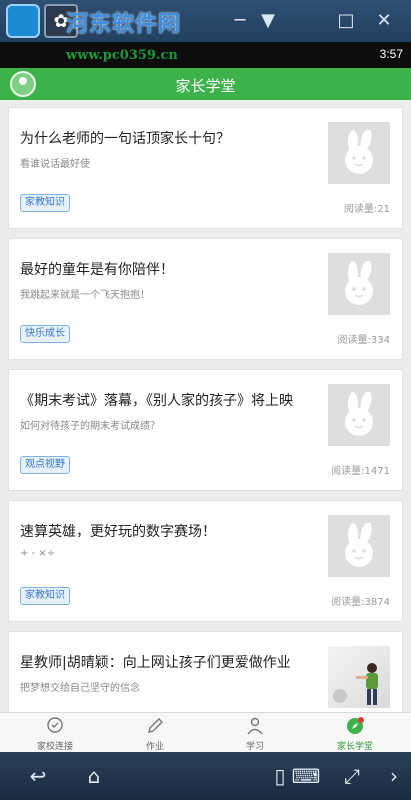 The width and height of the screenshot is (411, 800). I want to click on page-title: 家长学堂, so click(205, 86).